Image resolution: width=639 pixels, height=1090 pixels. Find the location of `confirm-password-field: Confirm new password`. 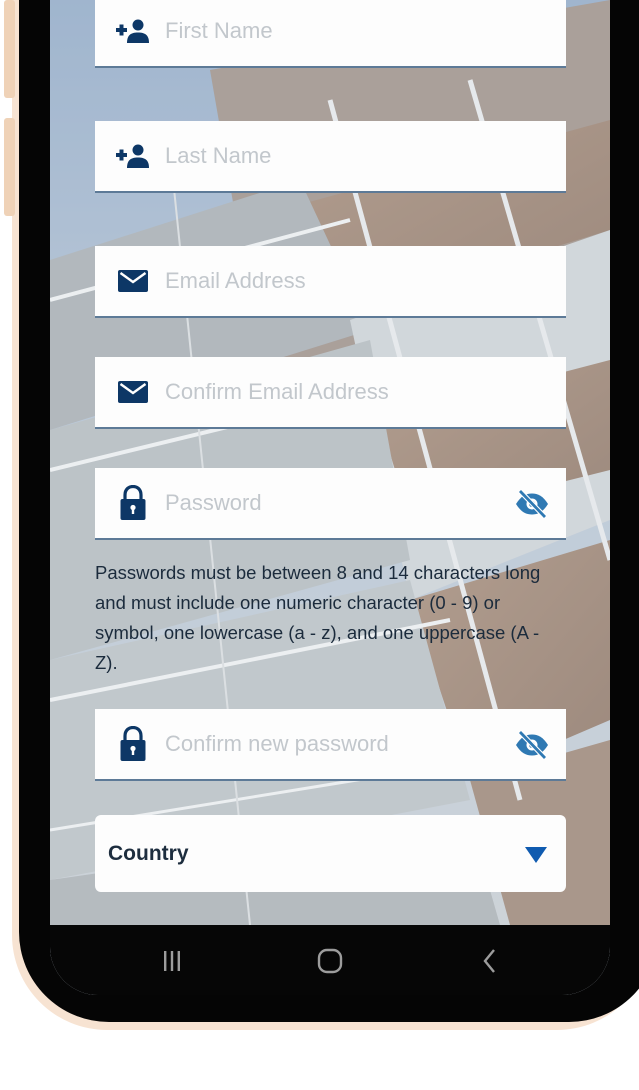

confirm-password-field: Confirm new password is located at coordinates (330, 745).